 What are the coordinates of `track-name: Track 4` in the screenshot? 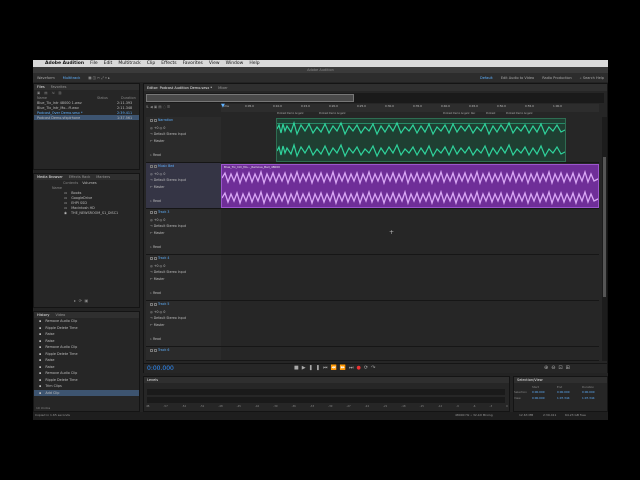 It's located at (163, 258).